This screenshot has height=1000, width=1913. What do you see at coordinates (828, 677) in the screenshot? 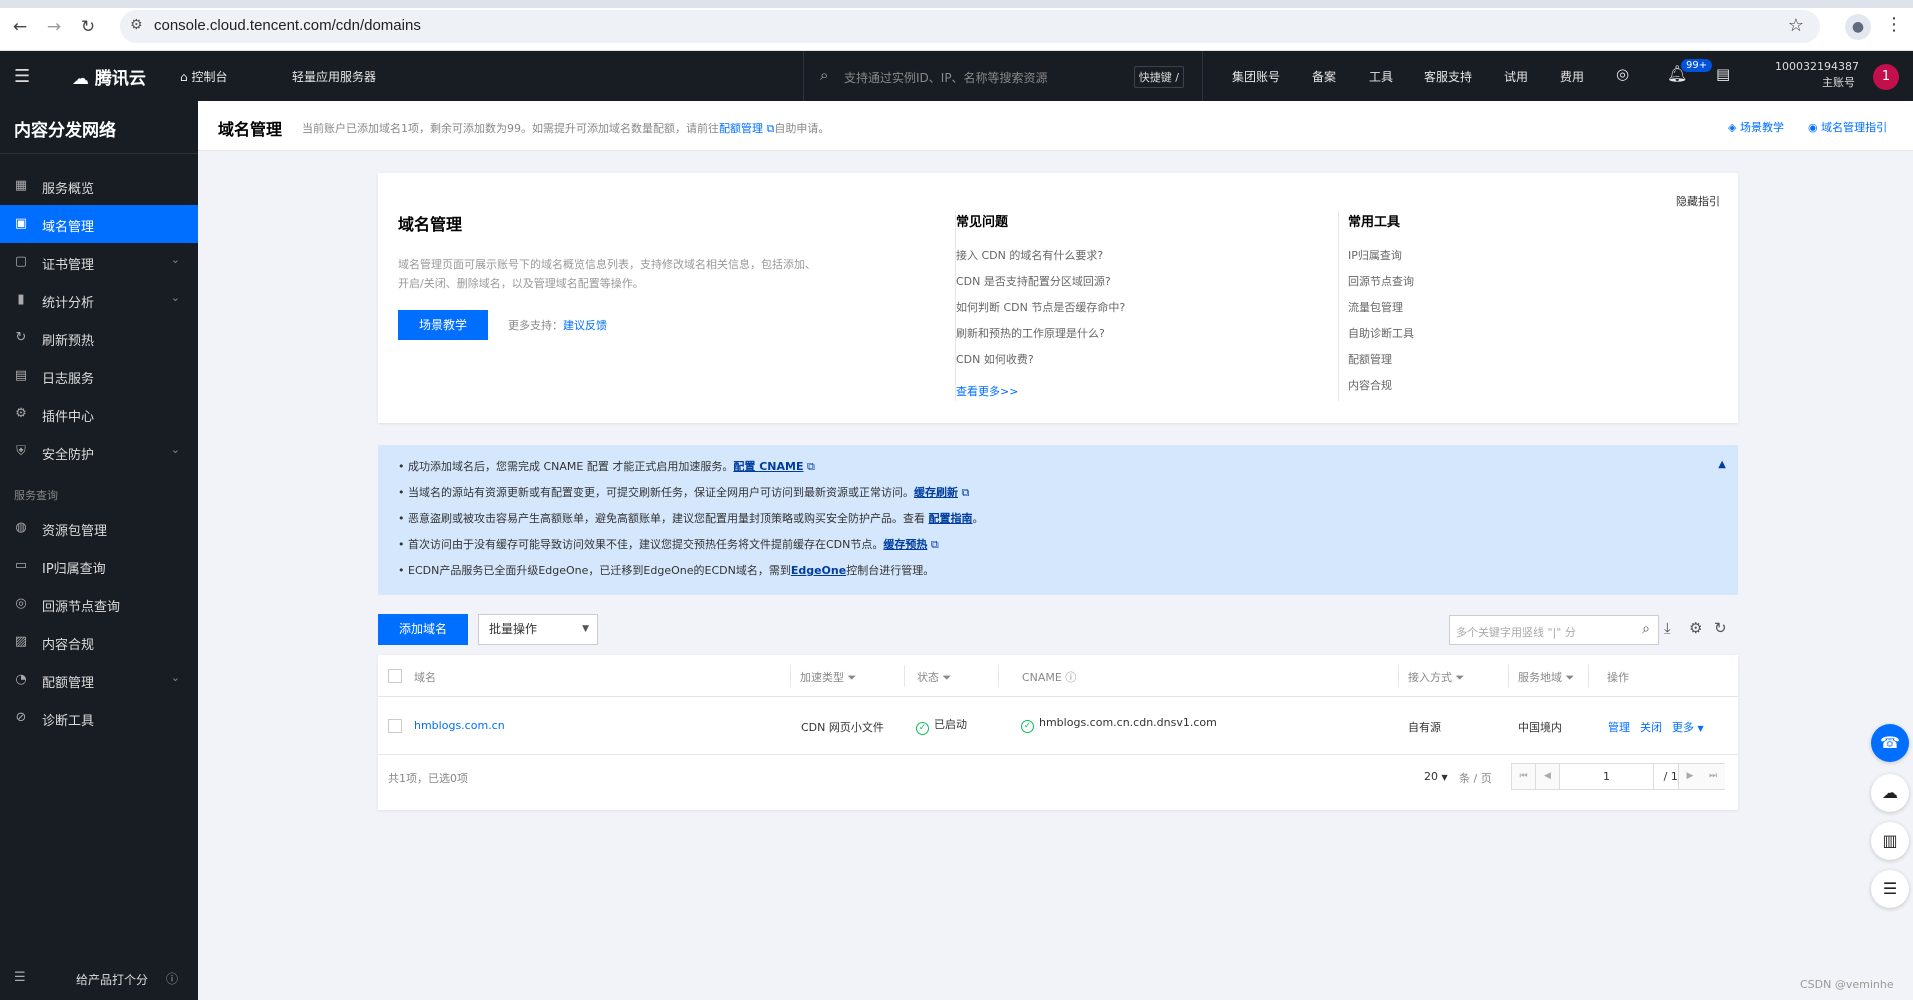
I see `col-type: 加速类型 ⏷` at bounding box center [828, 677].